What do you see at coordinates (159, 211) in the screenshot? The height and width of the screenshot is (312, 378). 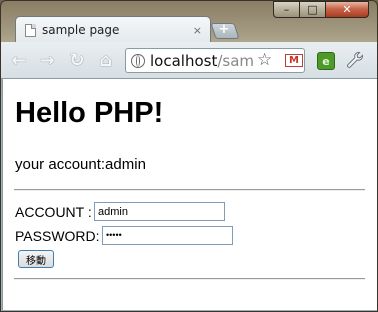 I see `account-input` at bounding box center [159, 211].